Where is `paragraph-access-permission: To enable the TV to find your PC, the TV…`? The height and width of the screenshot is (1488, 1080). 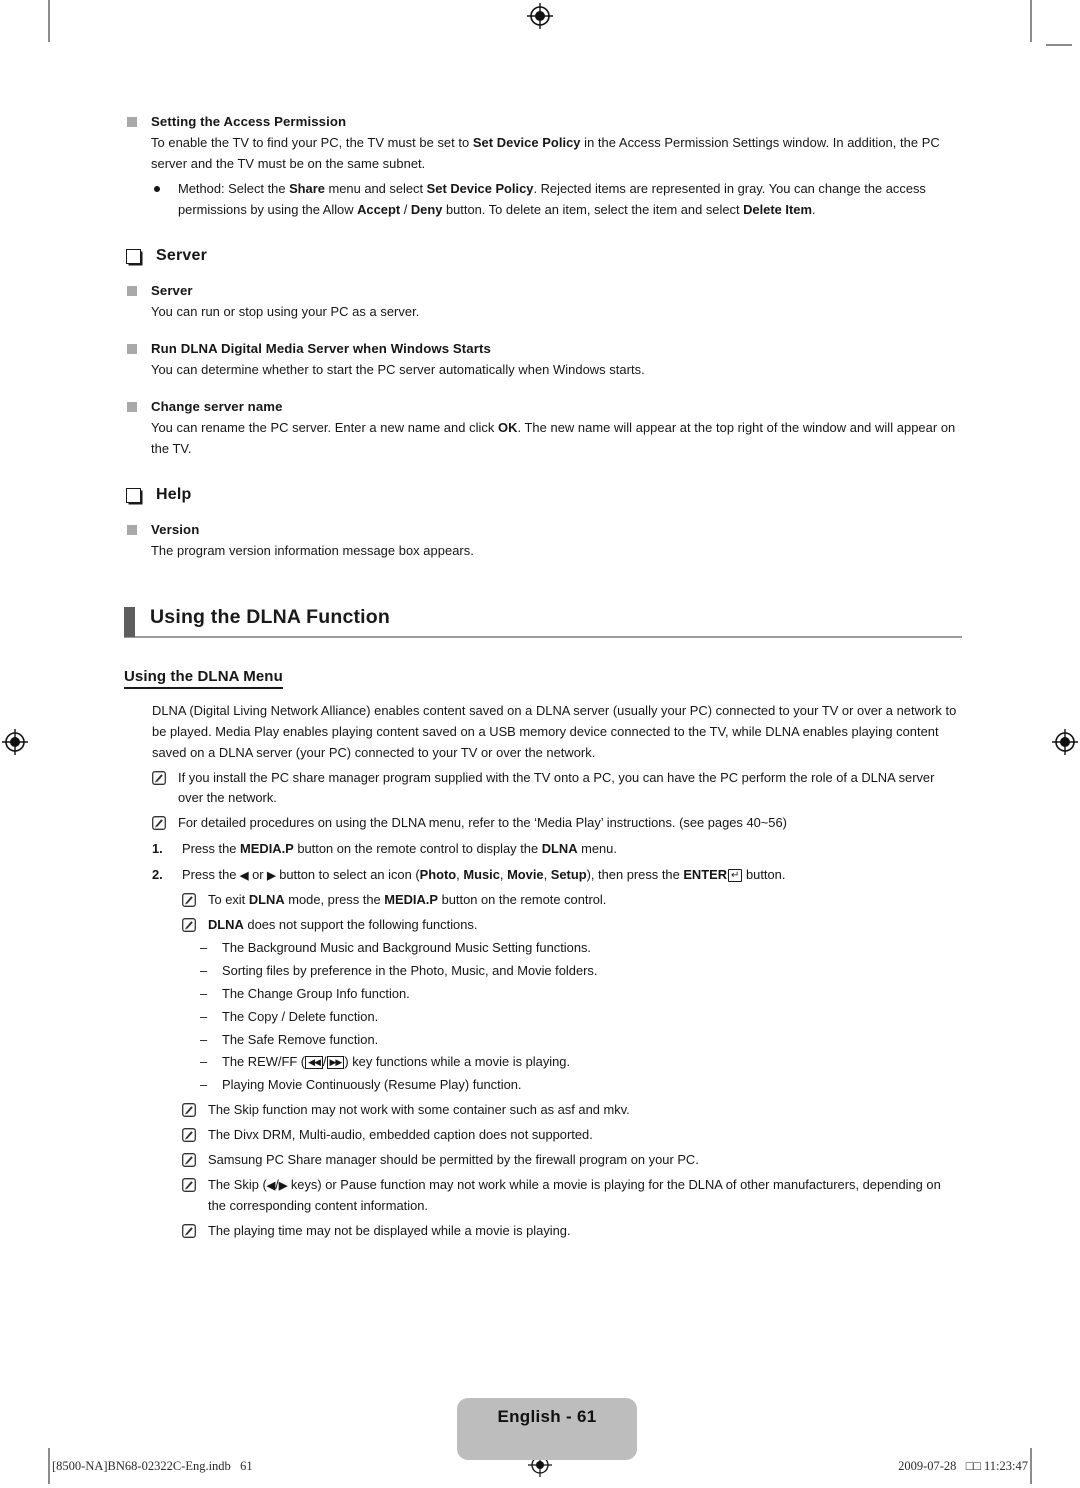 paragraph-access-permission: To enable the TV to find your PC, the TV… is located at coordinates (545, 153).